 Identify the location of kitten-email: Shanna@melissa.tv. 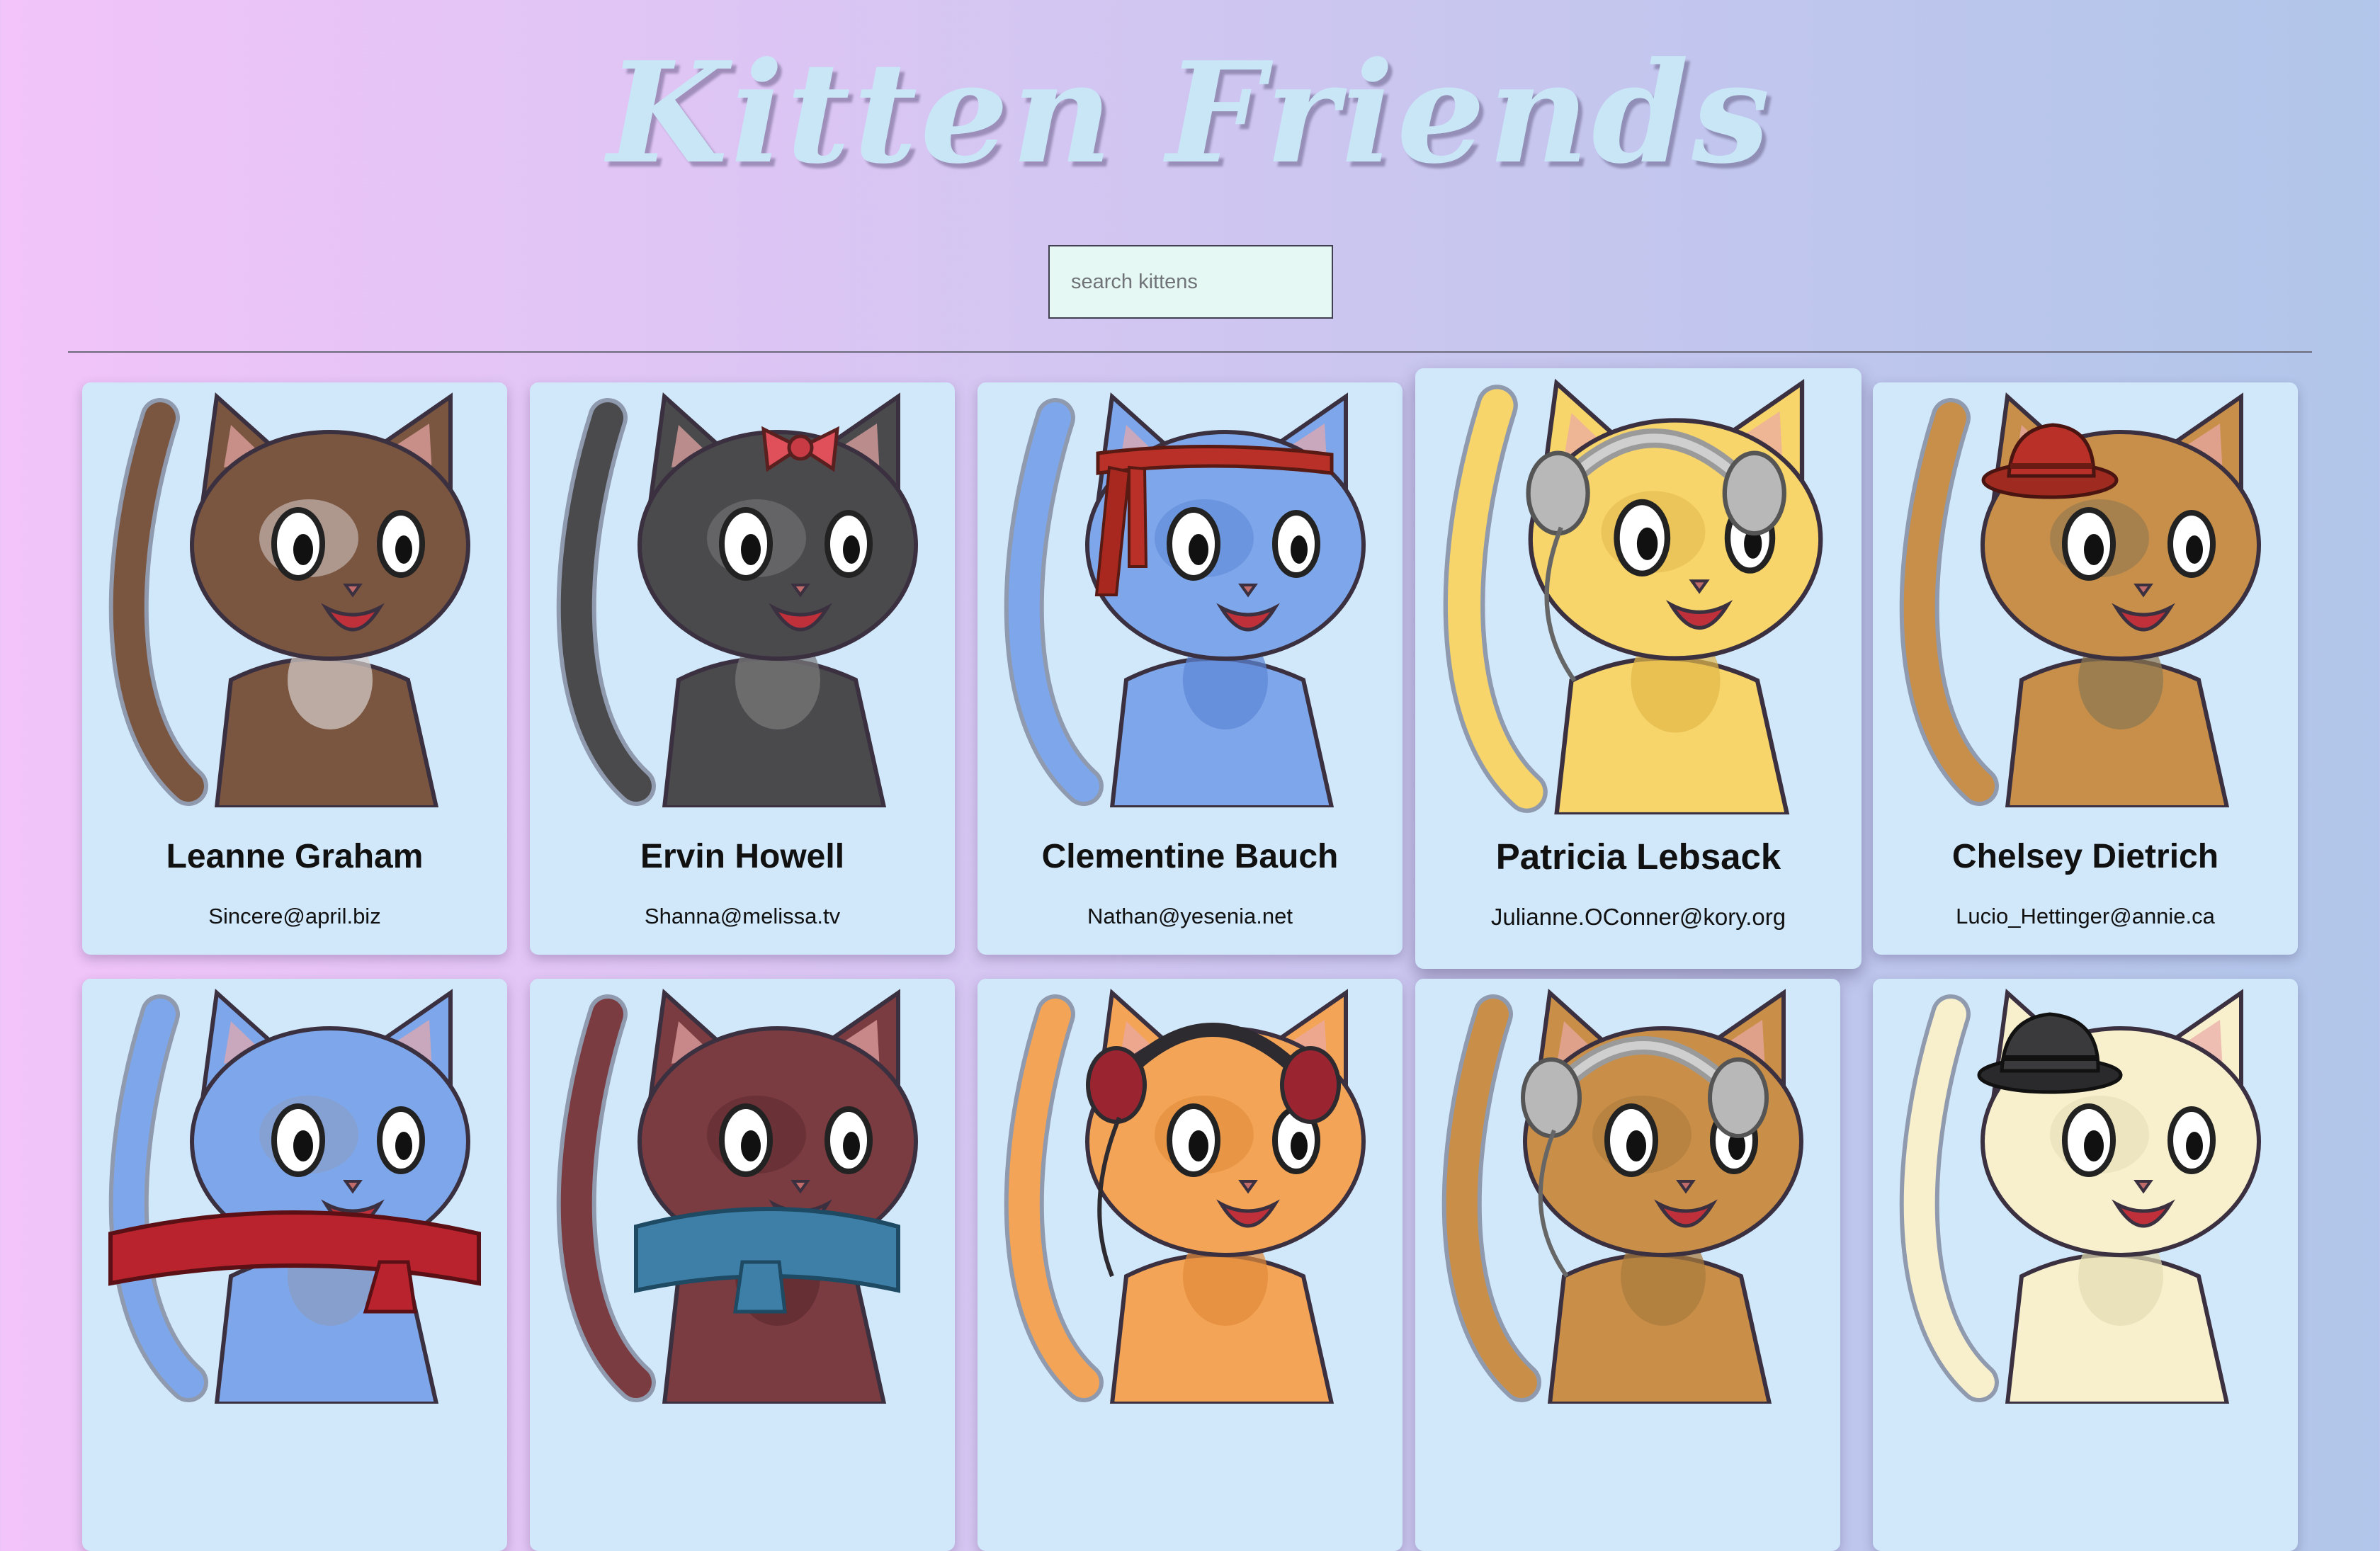
(742, 916).